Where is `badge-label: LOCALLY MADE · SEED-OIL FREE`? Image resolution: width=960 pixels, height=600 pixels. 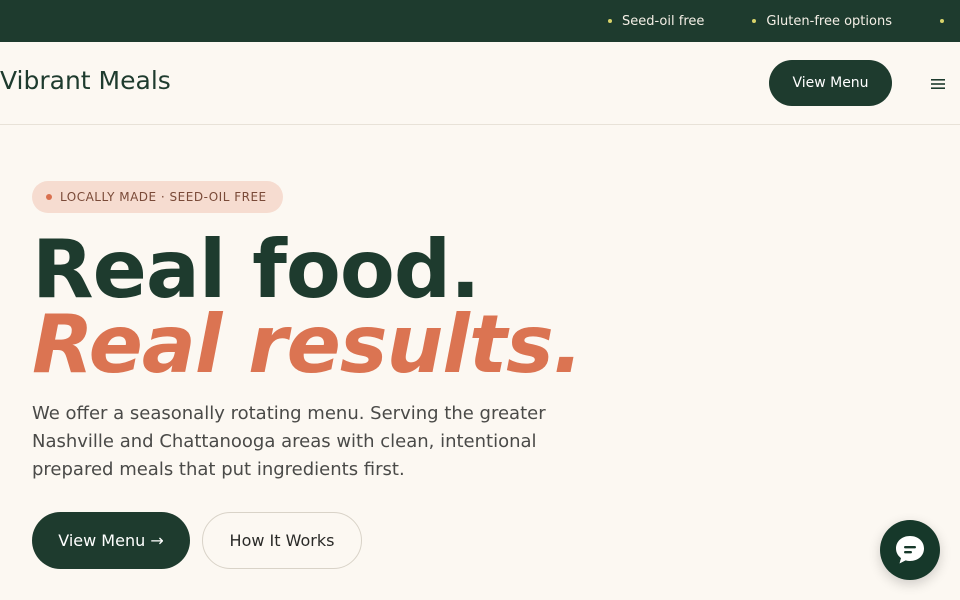
badge-label: LOCALLY MADE · SEED-OIL FREE is located at coordinates (163, 197).